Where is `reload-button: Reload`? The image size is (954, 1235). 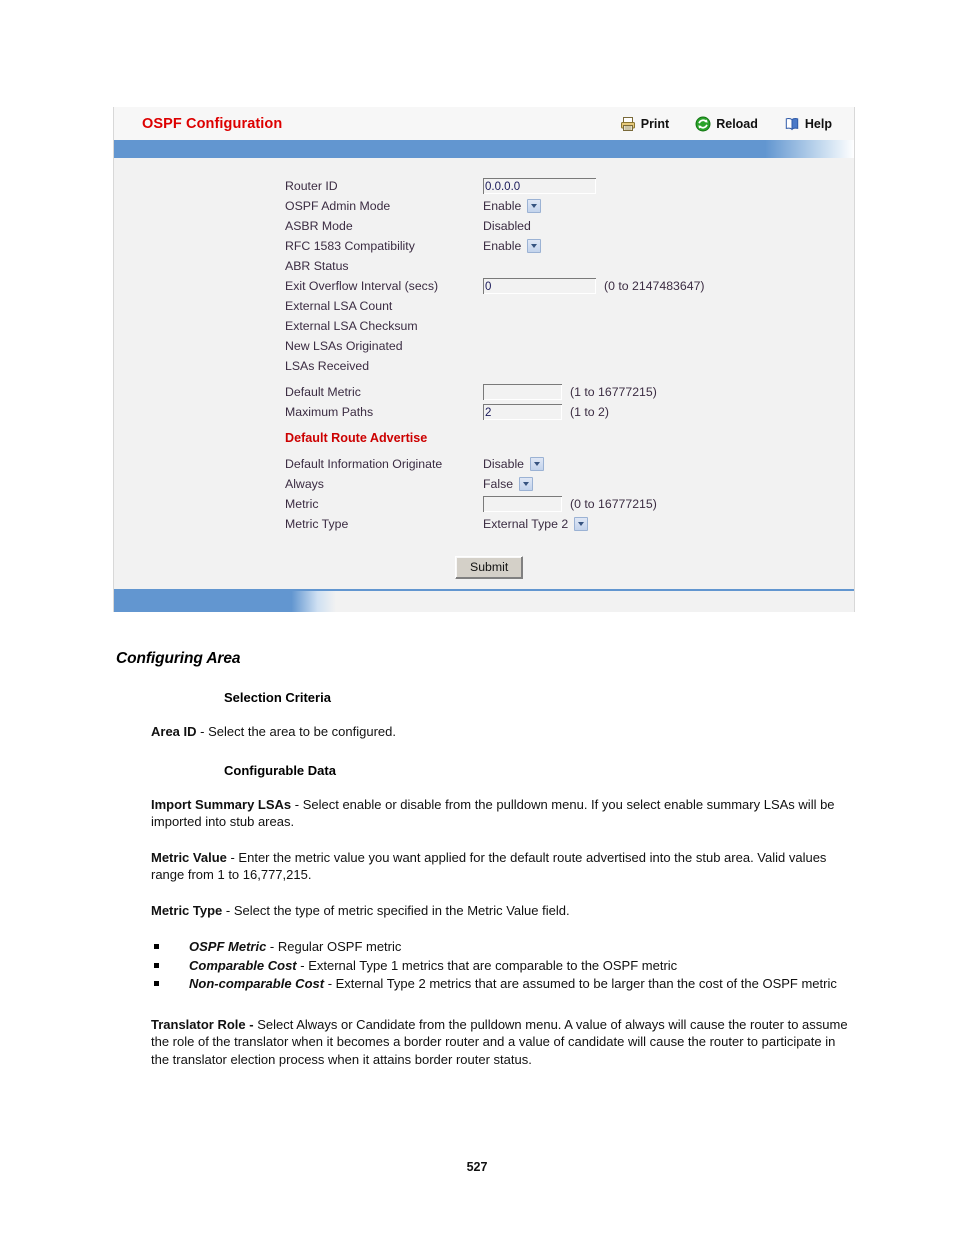
reload-button: Reload is located at coordinates (726, 124).